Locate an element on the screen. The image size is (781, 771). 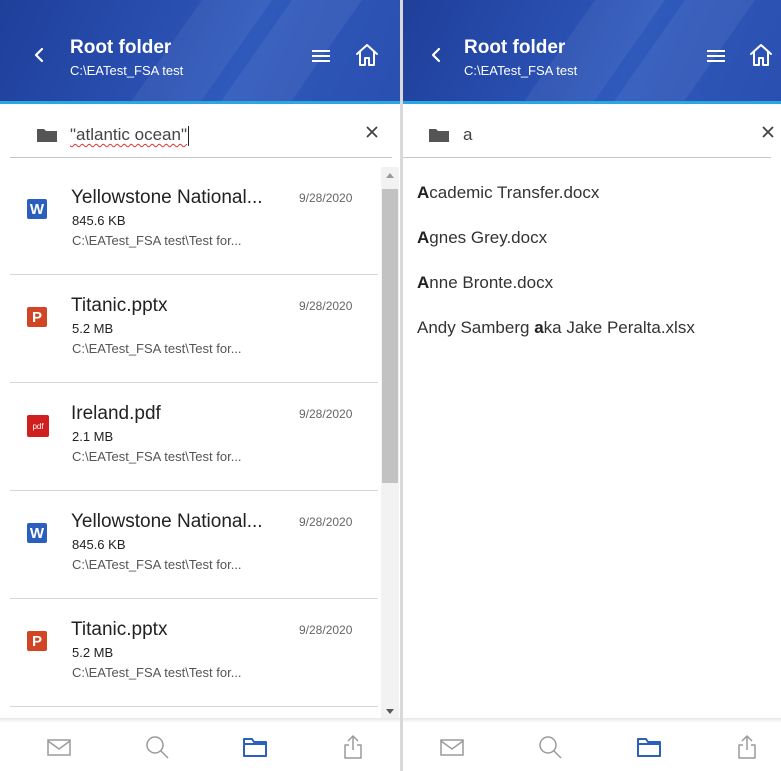
suggestion-item: Andy Samberg aka Jake Peralta.xlsx is located at coordinates (597, 327).